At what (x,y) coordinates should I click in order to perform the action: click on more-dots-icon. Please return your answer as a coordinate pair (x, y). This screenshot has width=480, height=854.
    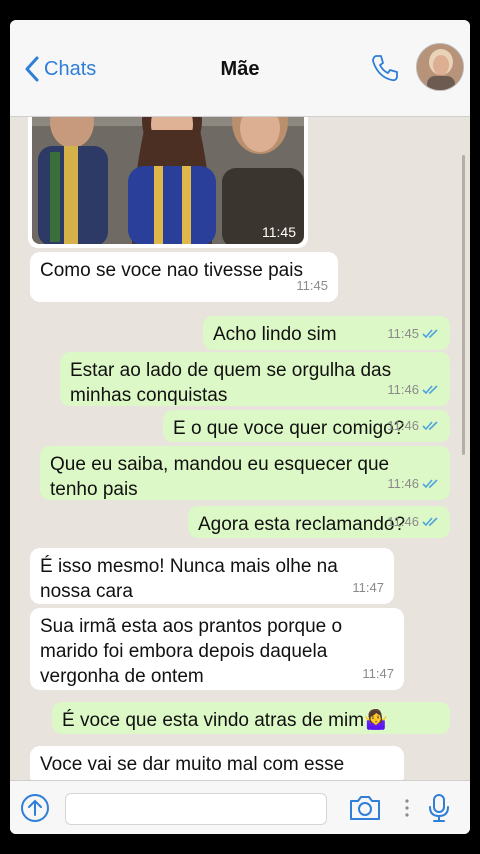
    Looking at the image, I should click on (407, 810).